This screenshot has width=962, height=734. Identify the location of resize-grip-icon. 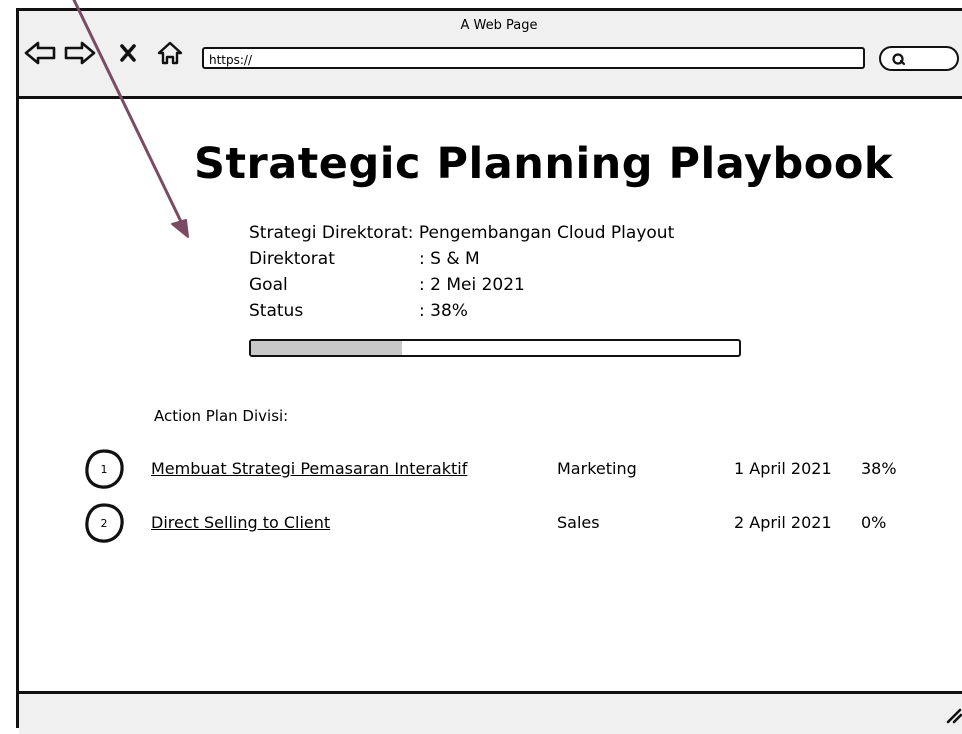
(953, 714).